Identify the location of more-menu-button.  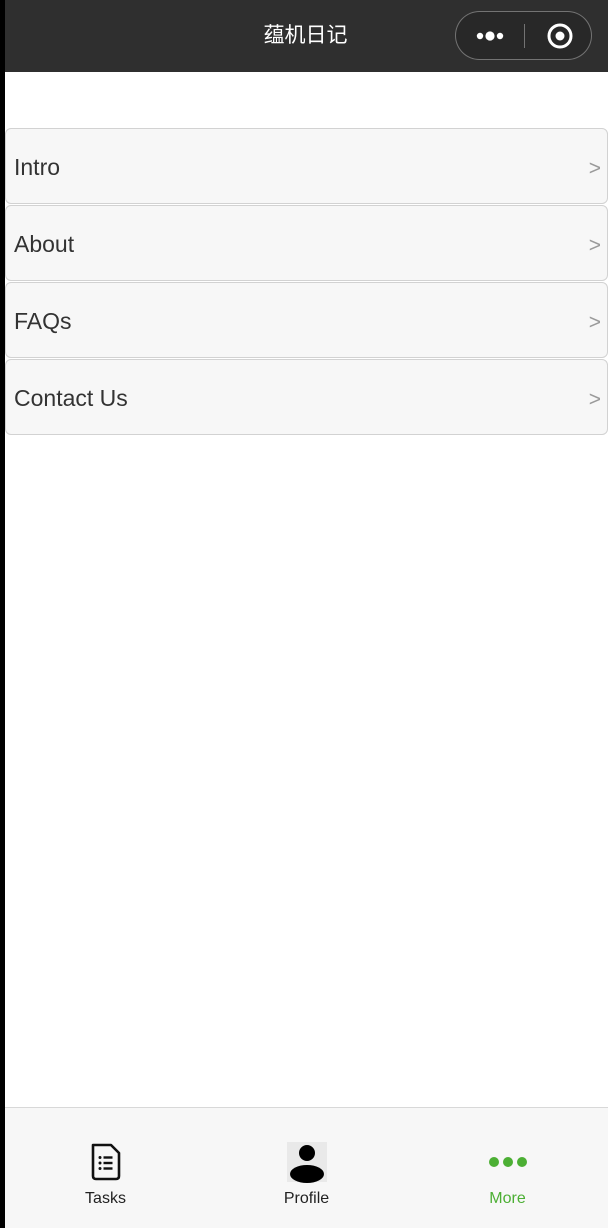
(490, 35).